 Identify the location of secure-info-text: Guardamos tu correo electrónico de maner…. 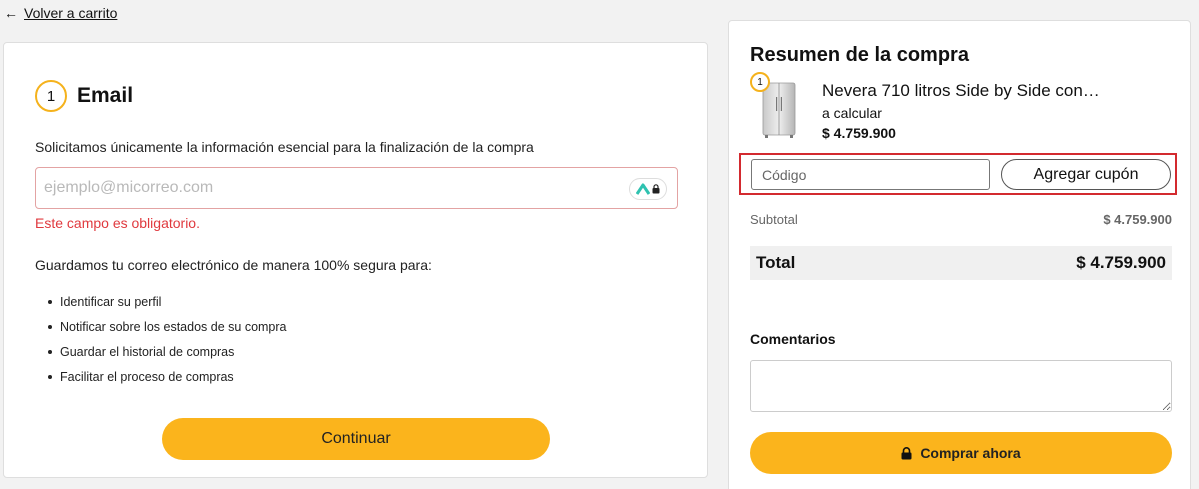
(233, 265).